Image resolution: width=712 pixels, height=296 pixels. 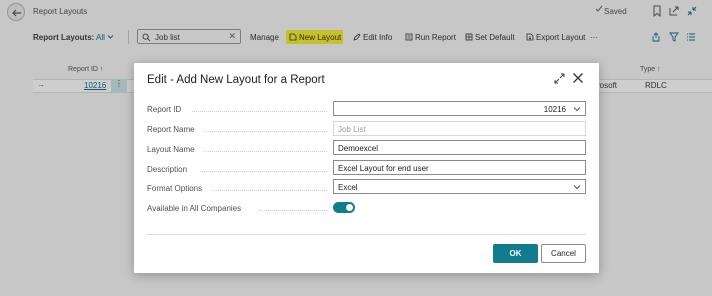 I want to click on report-id-value: 10216, so click(x=554, y=109).